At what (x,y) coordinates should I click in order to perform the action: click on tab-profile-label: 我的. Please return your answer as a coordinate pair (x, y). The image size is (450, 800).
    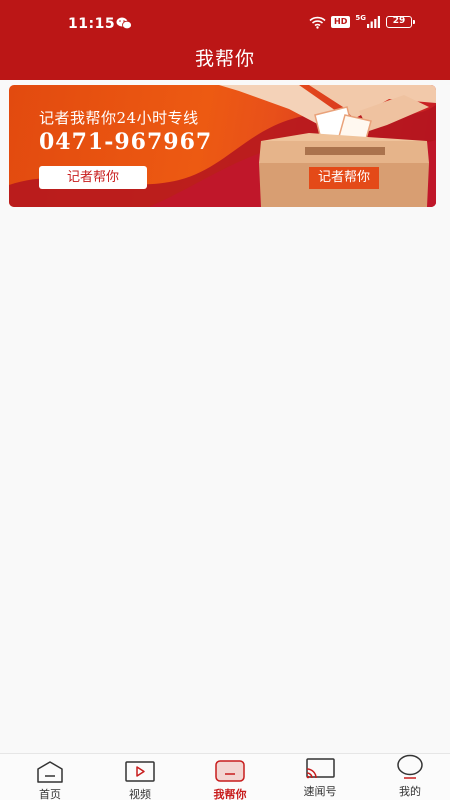
    Looking at the image, I should click on (410, 791).